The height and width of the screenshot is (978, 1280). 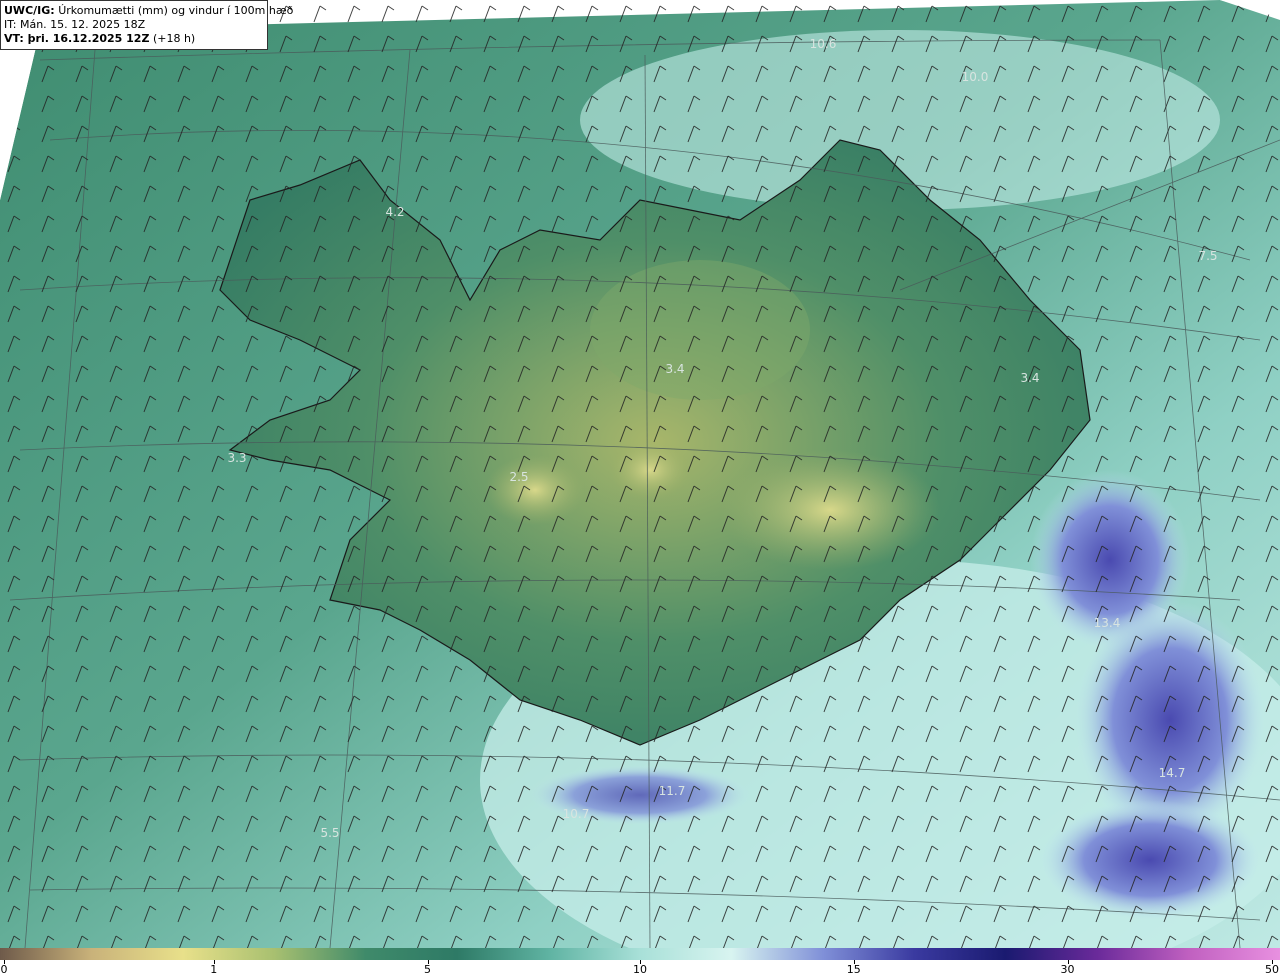 I want to click on colorbar-tick-label: 10, so click(x=640, y=969).